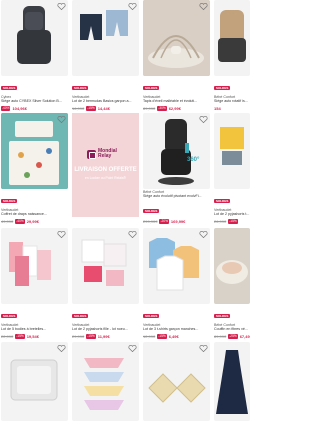 The height and width of the screenshot is (421, 320). I want to click on original-price: 26,99€, so click(220, 221).